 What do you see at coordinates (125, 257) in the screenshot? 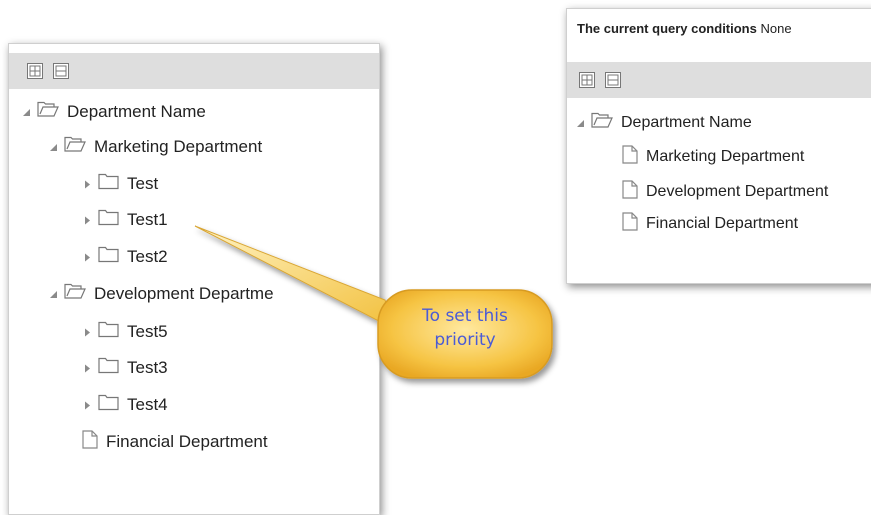
I see `tree-node: Test2` at bounding box center [125, 257].